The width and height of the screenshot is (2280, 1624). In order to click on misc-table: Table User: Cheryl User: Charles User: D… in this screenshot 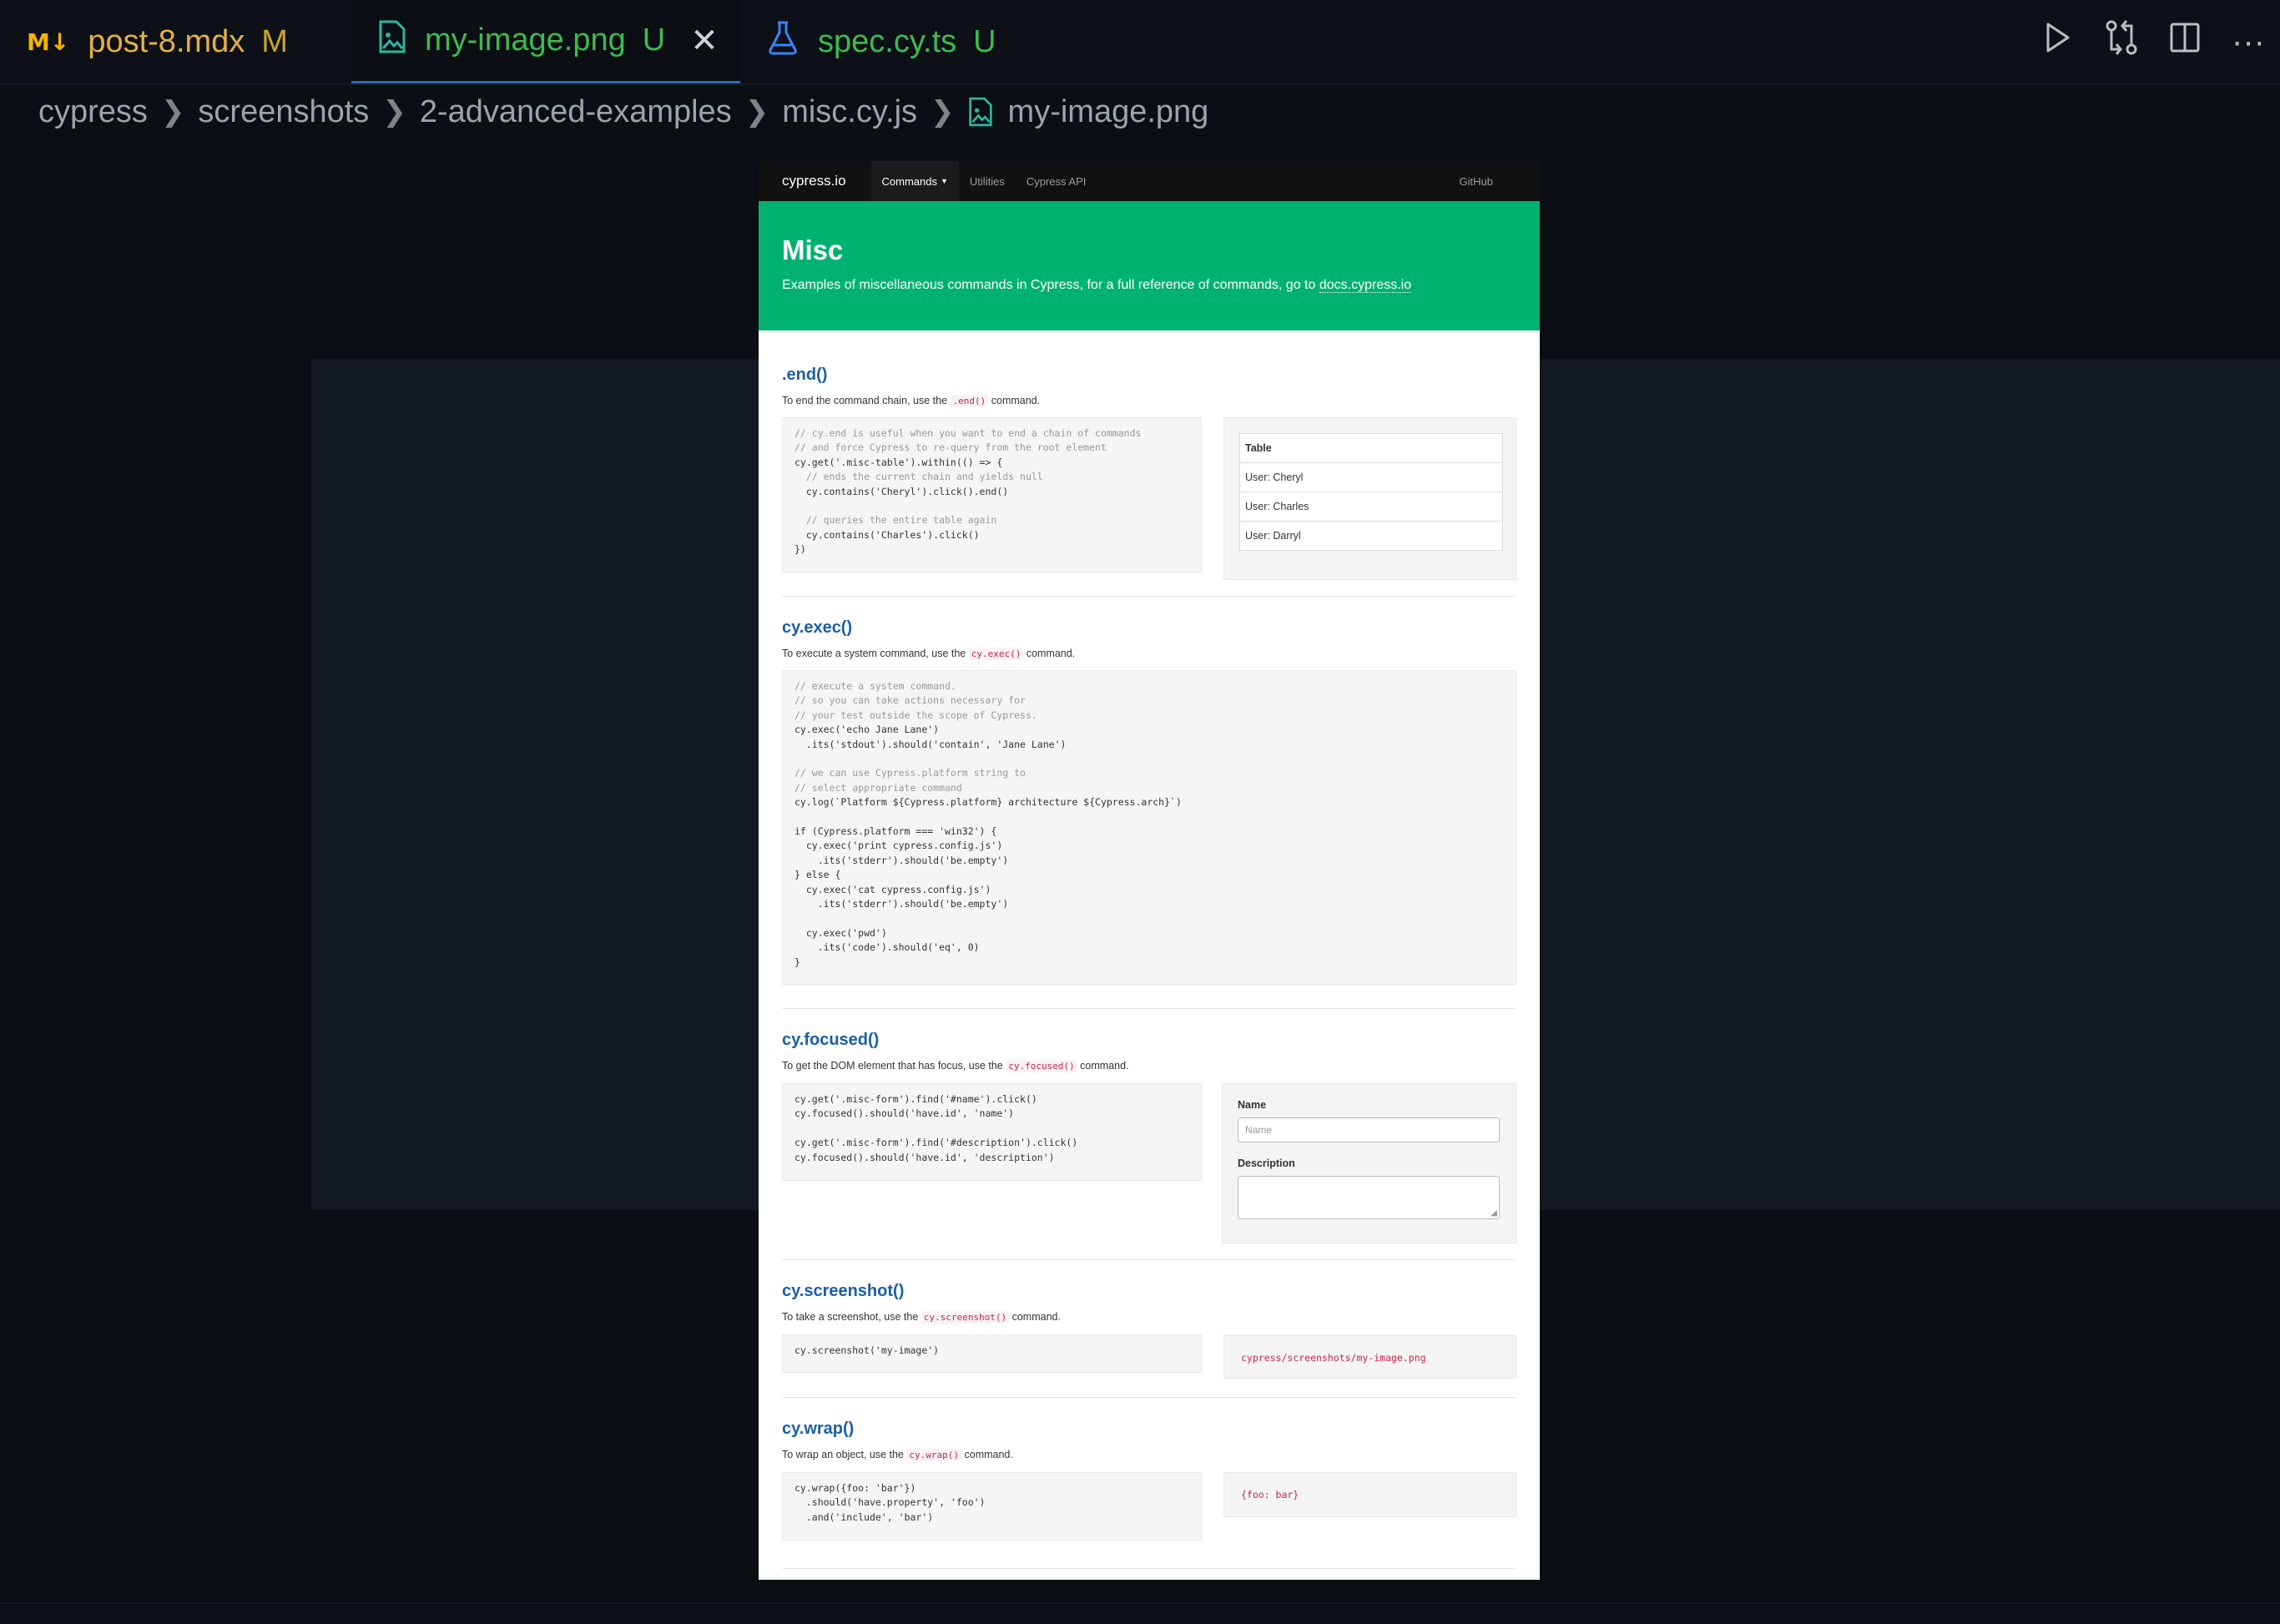, I will do `click(1371, 492)`.